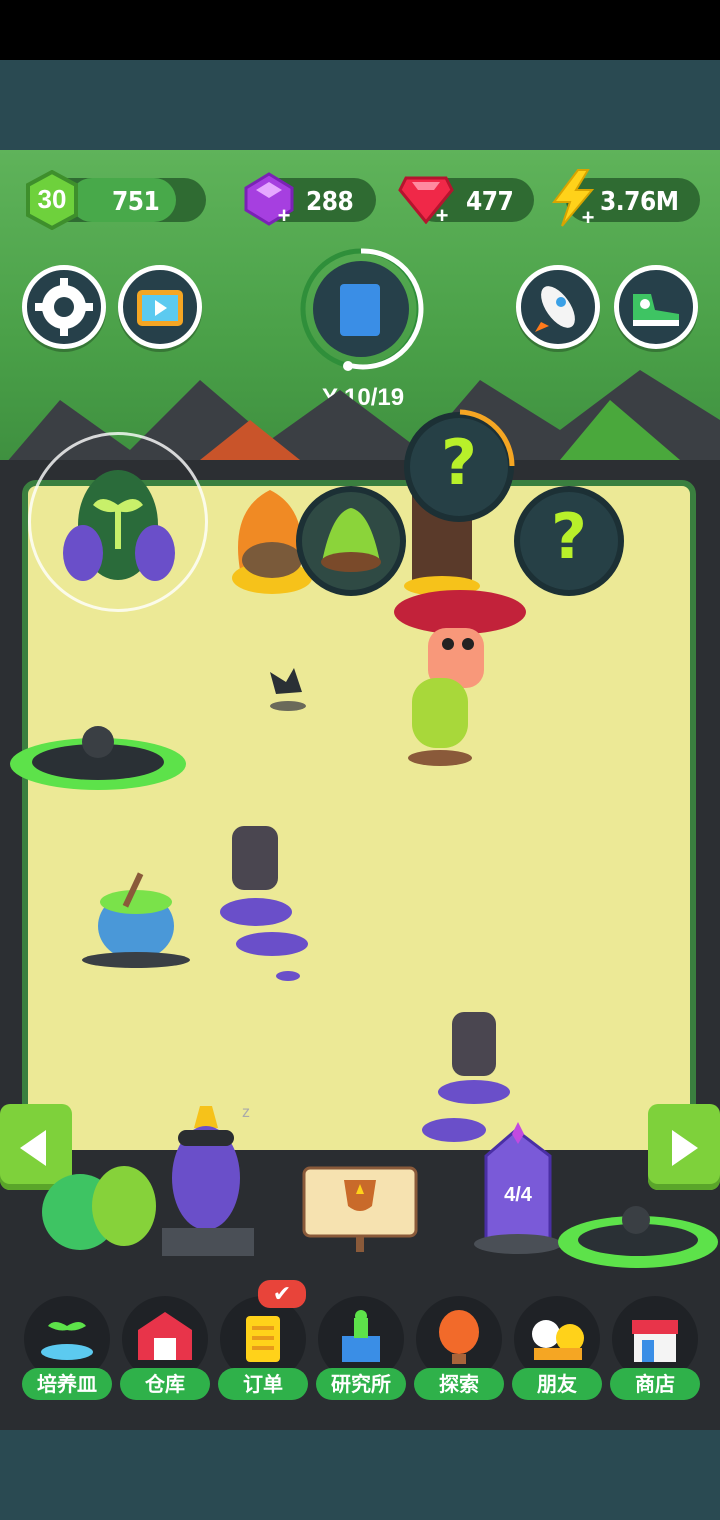 The image size is (720, 1520). I want to click on nav-label: 培养皿, so click(67, 1384).